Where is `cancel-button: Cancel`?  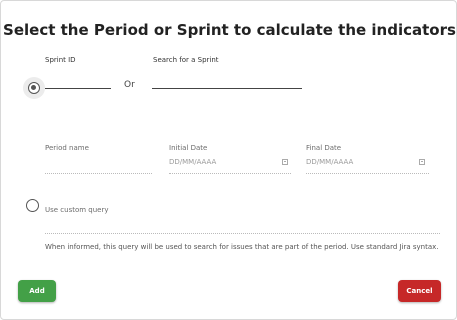
cancel-button: Cancel is located at coordinates (419, 291).